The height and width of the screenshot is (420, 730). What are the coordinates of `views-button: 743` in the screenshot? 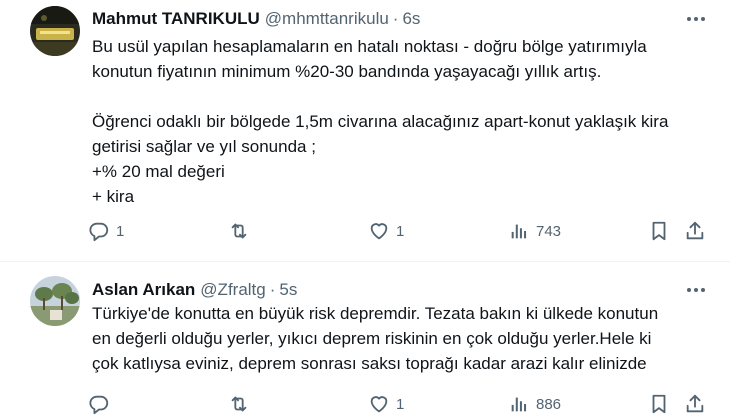 It's located at (534, 231).